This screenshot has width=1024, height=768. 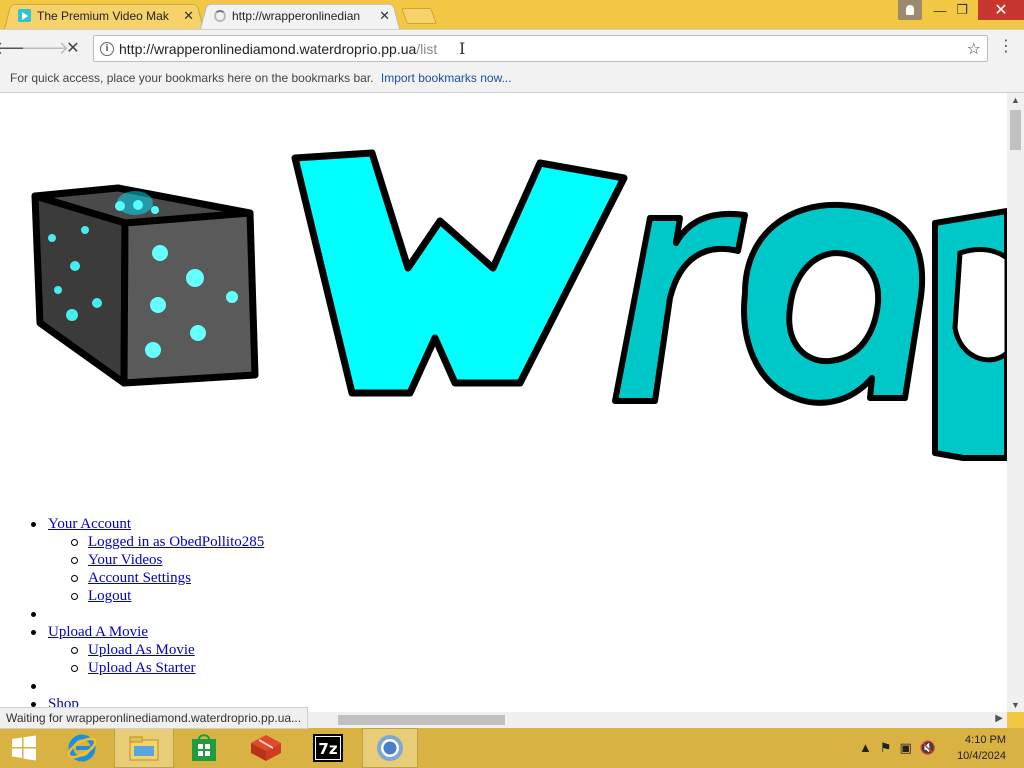 I want to click on logged-in-as-link: Logged in as ObedPollito285, so click(x=176, y=542).